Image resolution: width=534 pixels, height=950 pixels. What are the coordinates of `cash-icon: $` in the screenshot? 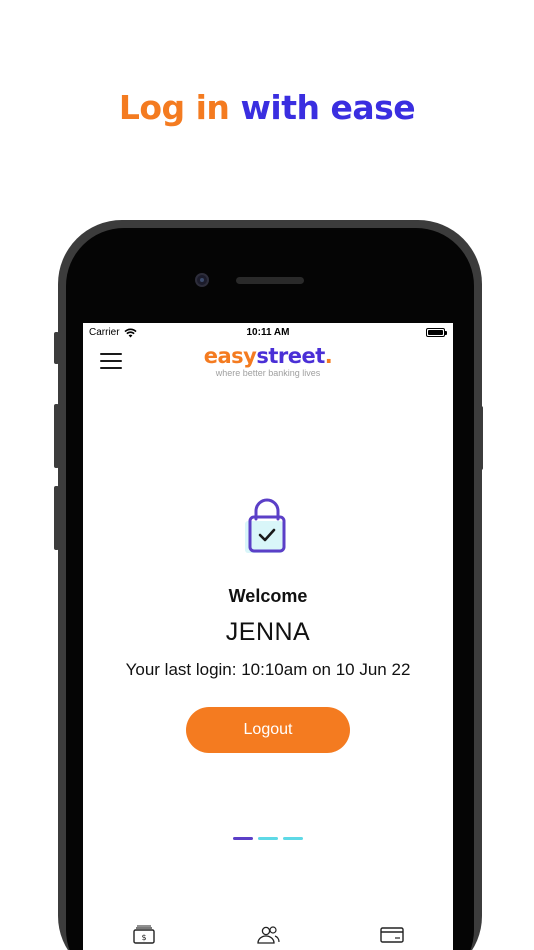 It's located at (144, 935).